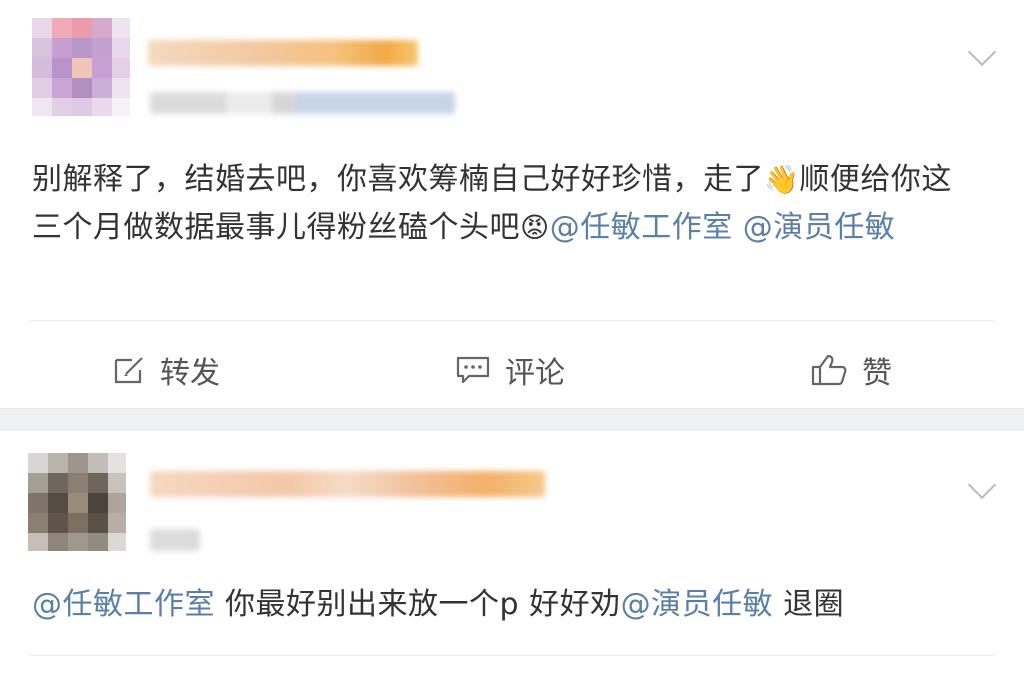 The image size is (1024, 676). I want to click on edit-icon, so click(129, 370).